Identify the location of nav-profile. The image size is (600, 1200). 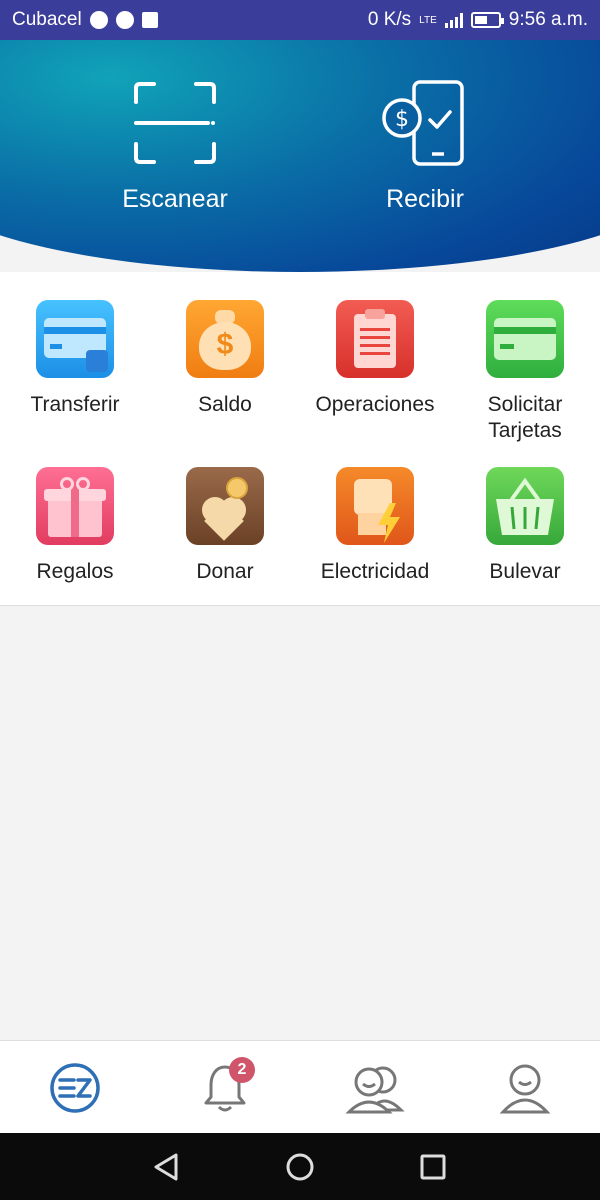
(525, 1088).